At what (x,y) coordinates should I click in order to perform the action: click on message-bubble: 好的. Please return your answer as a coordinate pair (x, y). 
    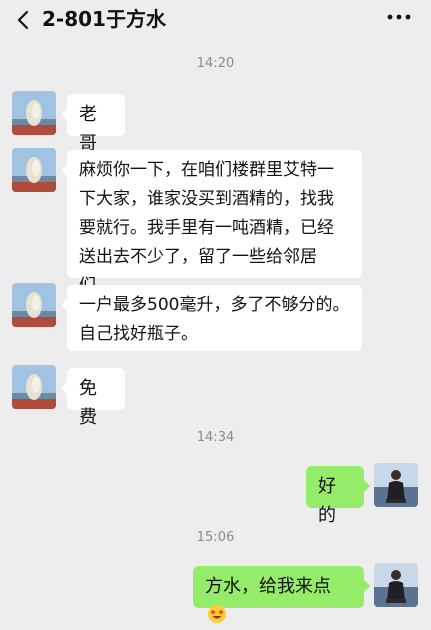
    Looking at the image, I should click on (338, 496).